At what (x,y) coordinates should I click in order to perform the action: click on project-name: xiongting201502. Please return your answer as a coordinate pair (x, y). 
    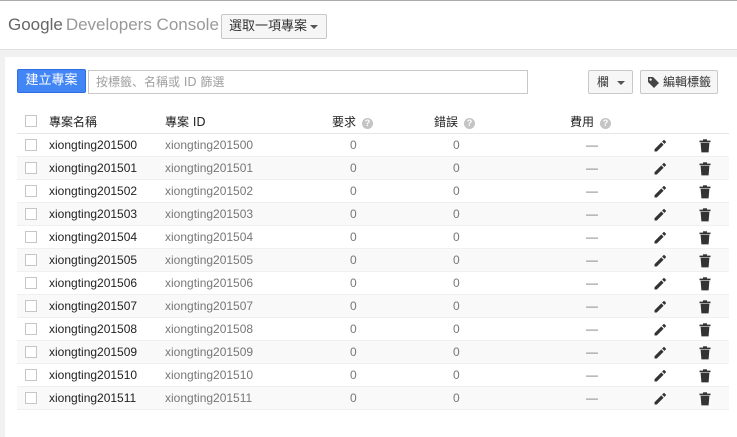
    Looking at the image, I should click on (93, 191).